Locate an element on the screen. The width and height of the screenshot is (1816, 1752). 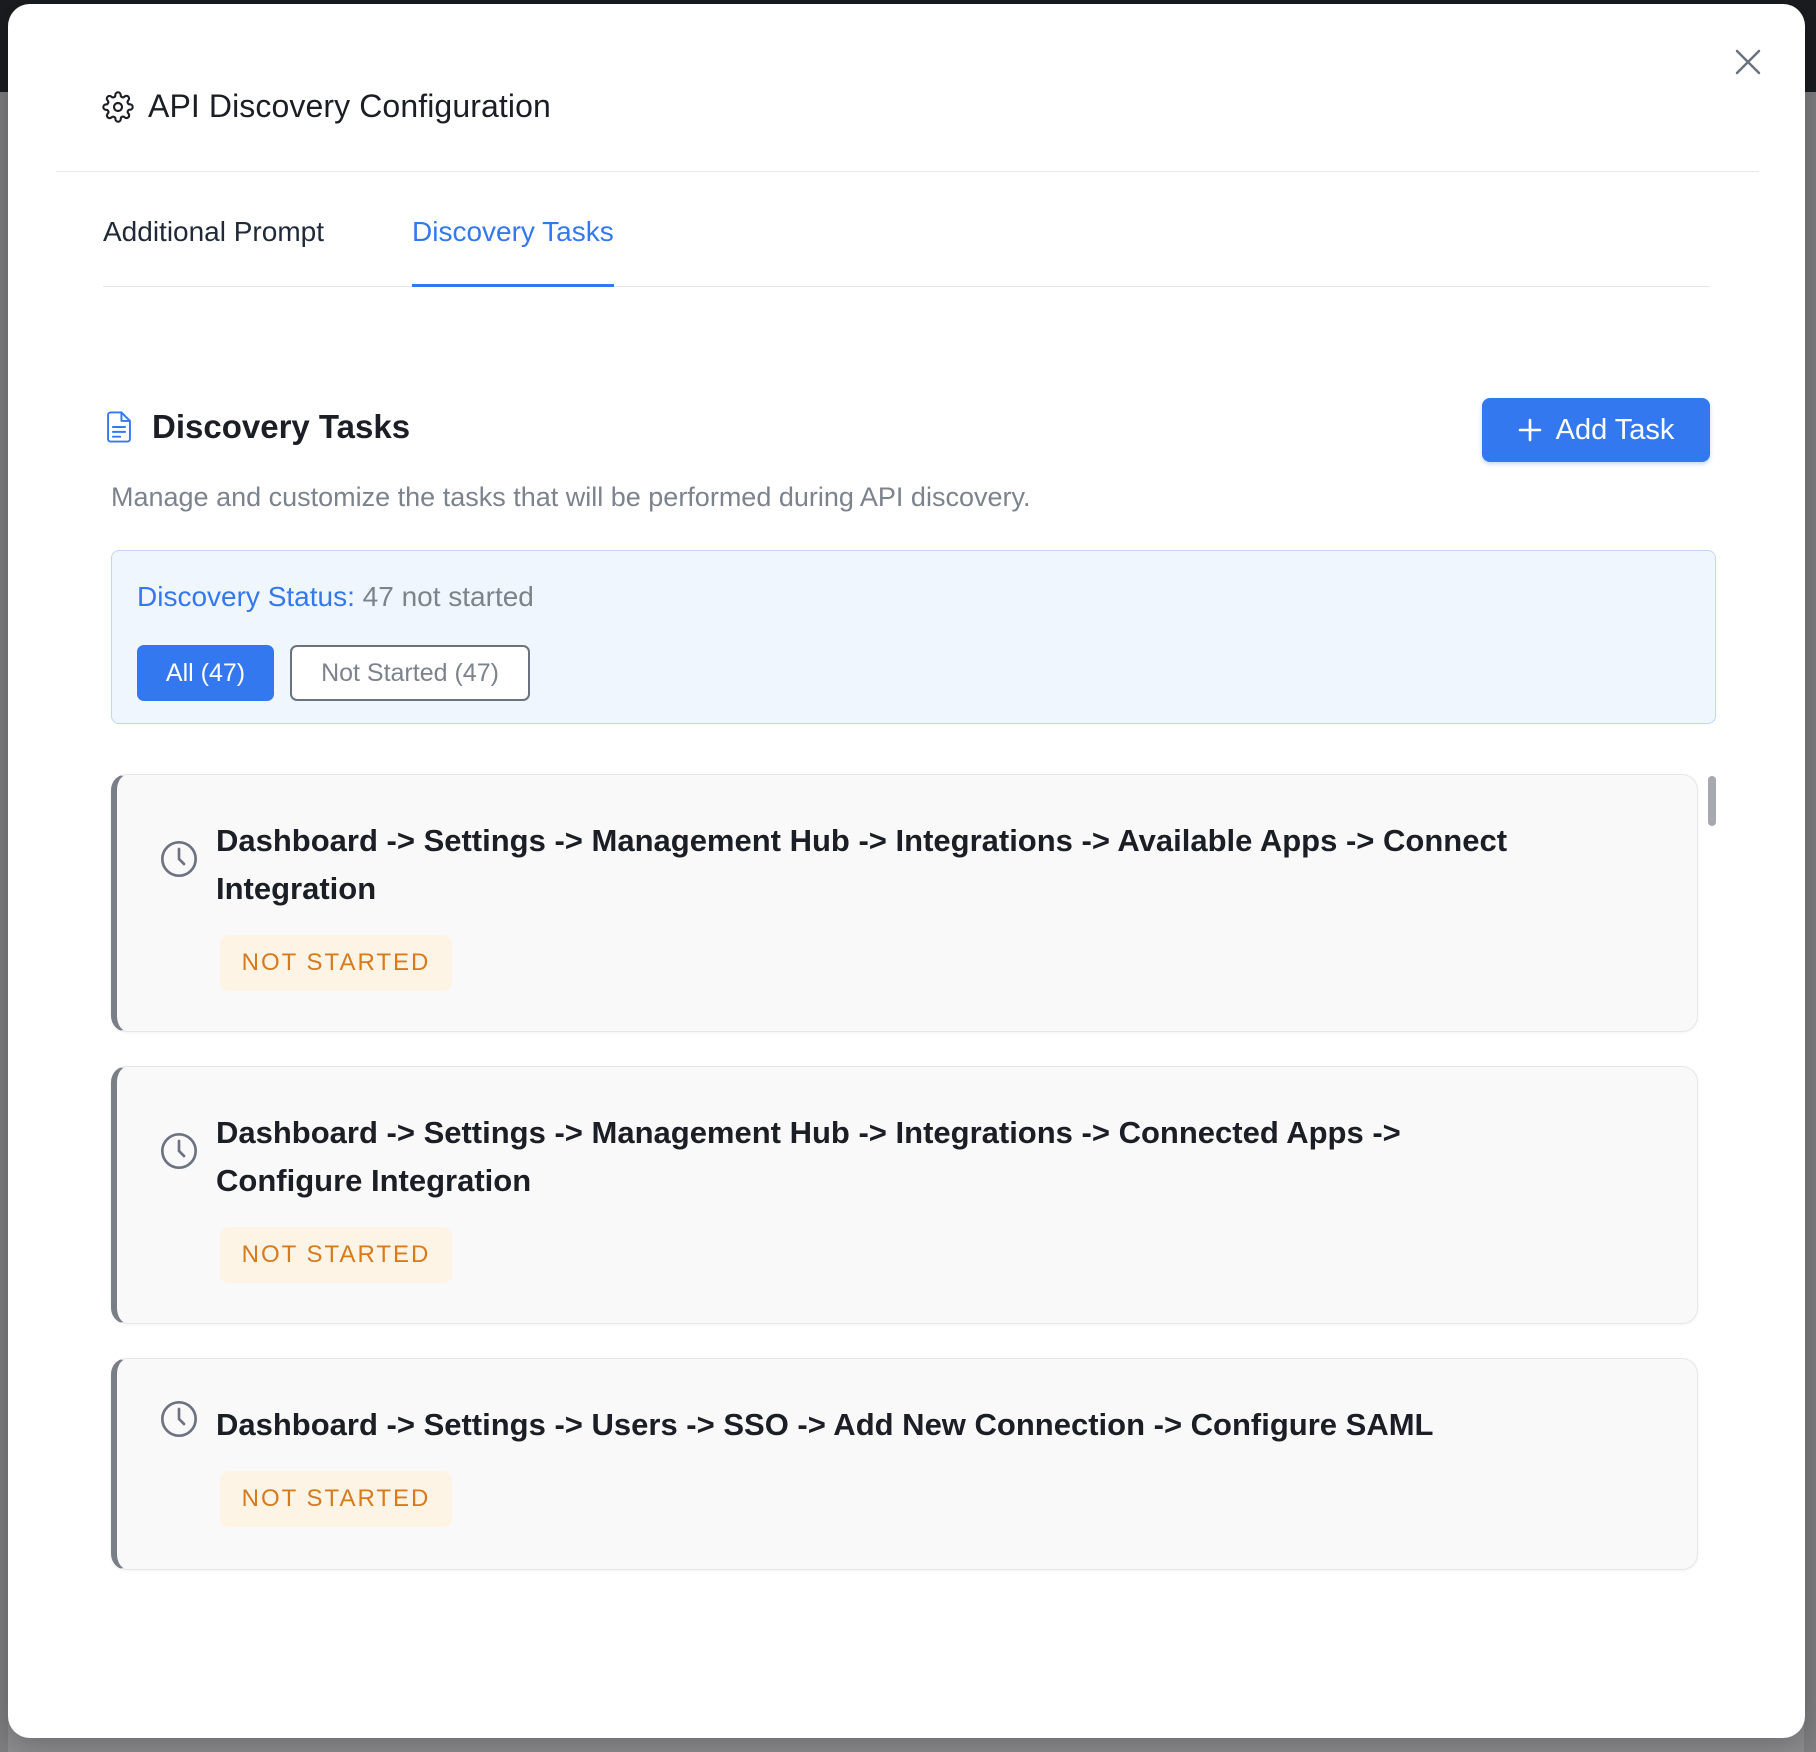
plus-icon is located at coordinates (1530, 430).